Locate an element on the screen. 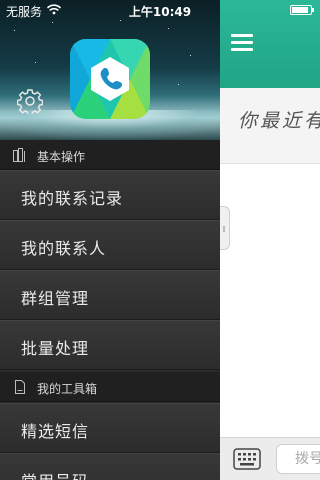 The image size is (320, 480). menu-item-my-contacts: 我的联系人 is located at coordinates (110, 245).